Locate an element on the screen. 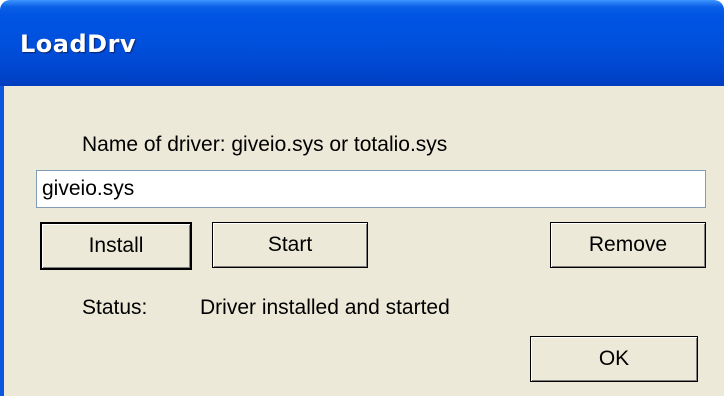 The height and width of the screenshot is (396, 724). window-title: LoadDrv is located at coordinates (78, 44).